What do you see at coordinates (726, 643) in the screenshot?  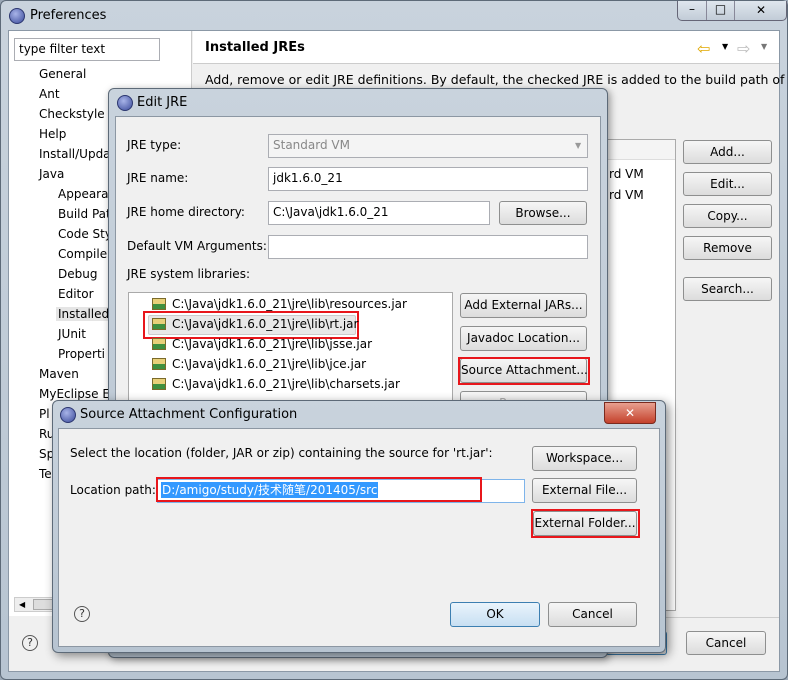 I see `preferences-cancel-button: Cancel` at bounding box center [726, 643].